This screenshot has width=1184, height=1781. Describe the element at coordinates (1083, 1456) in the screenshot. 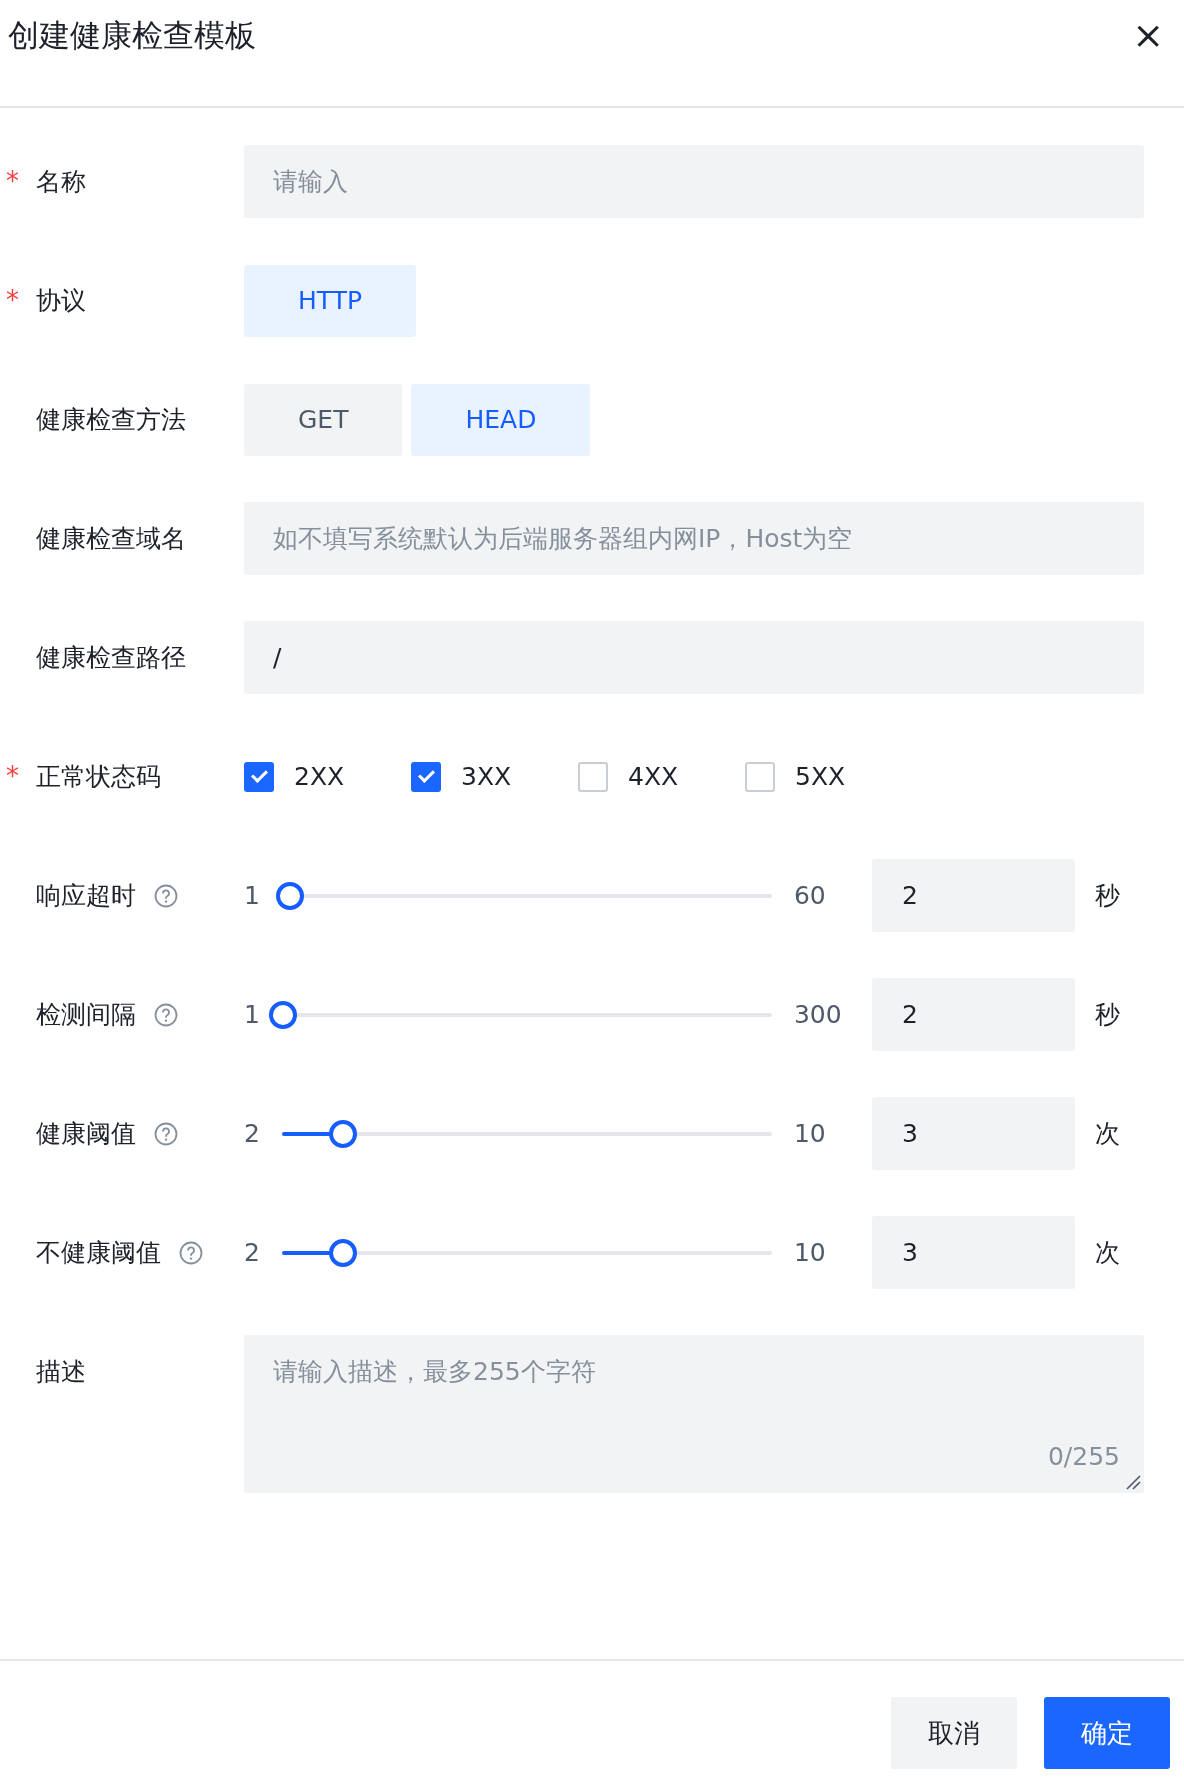

I see `character-counter: 0/255` at that location.